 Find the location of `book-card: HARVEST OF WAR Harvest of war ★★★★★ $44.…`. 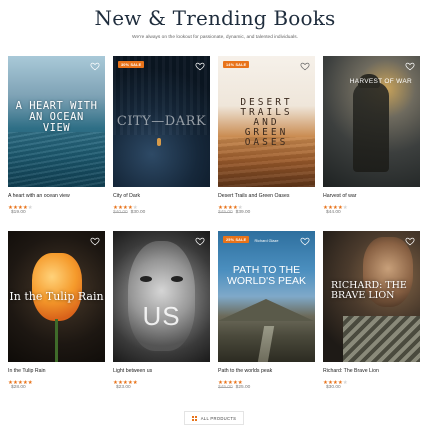

book-card: HARVEST OF WAR Harvest of war ★★★★★ $44.… is located at coordinates (371, 135).